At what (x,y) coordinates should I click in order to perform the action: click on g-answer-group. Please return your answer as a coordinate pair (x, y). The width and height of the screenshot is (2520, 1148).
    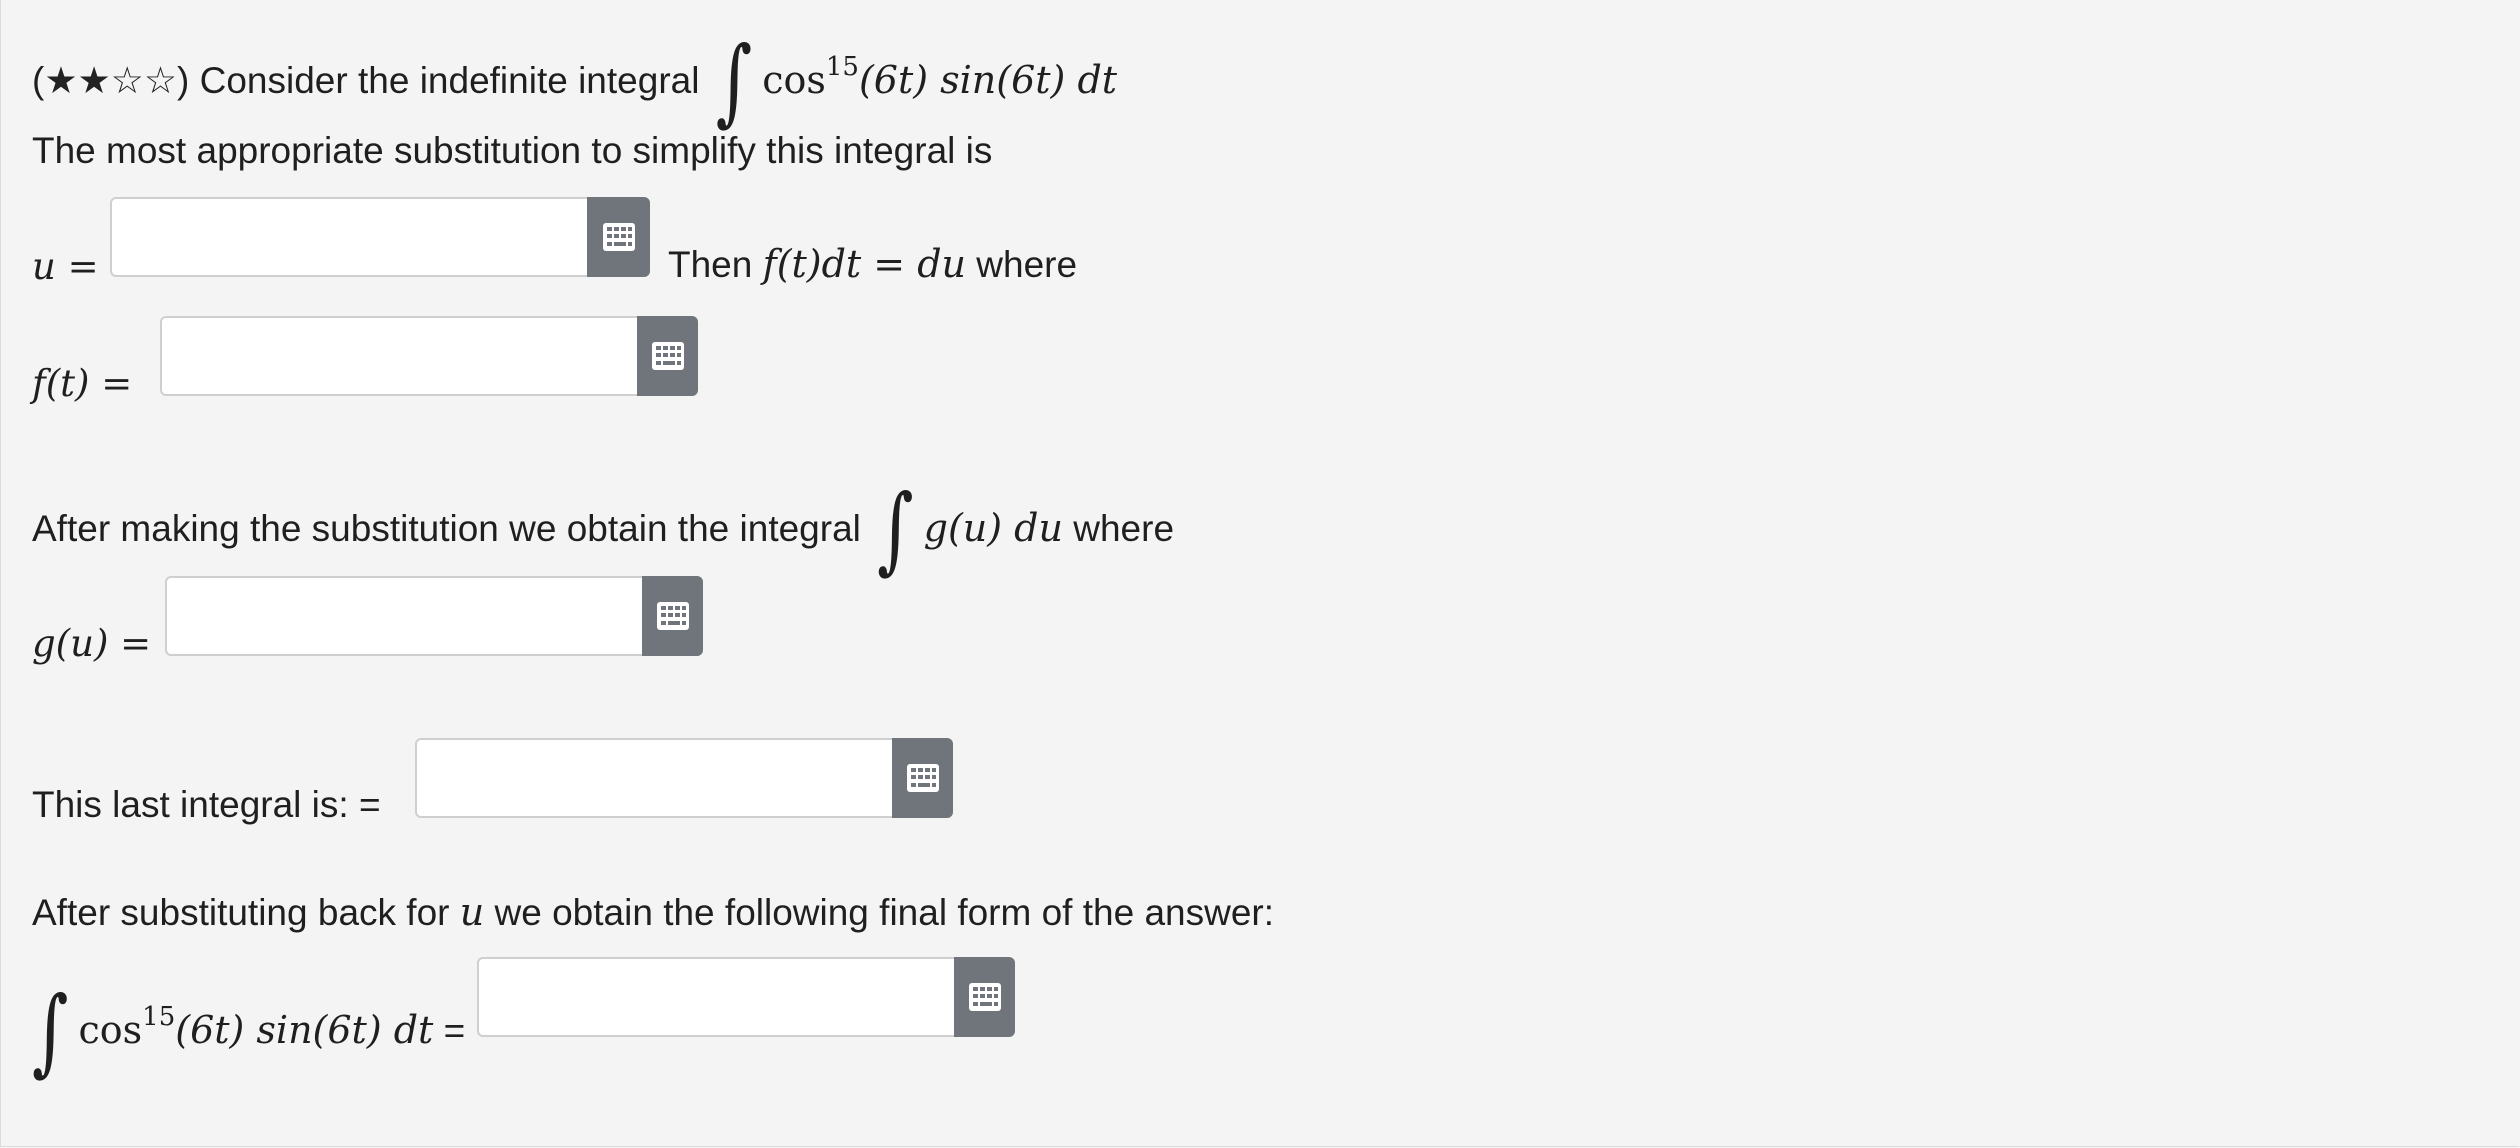
    Looking at the image, I should click on (434, 616).